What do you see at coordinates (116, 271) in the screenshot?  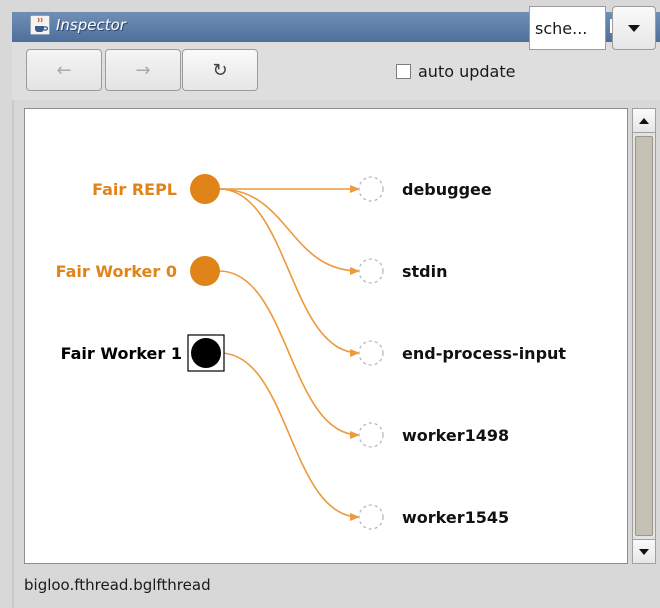 I see `thread-node-label: Fair Worker 0` at bounding box center [116, 271].